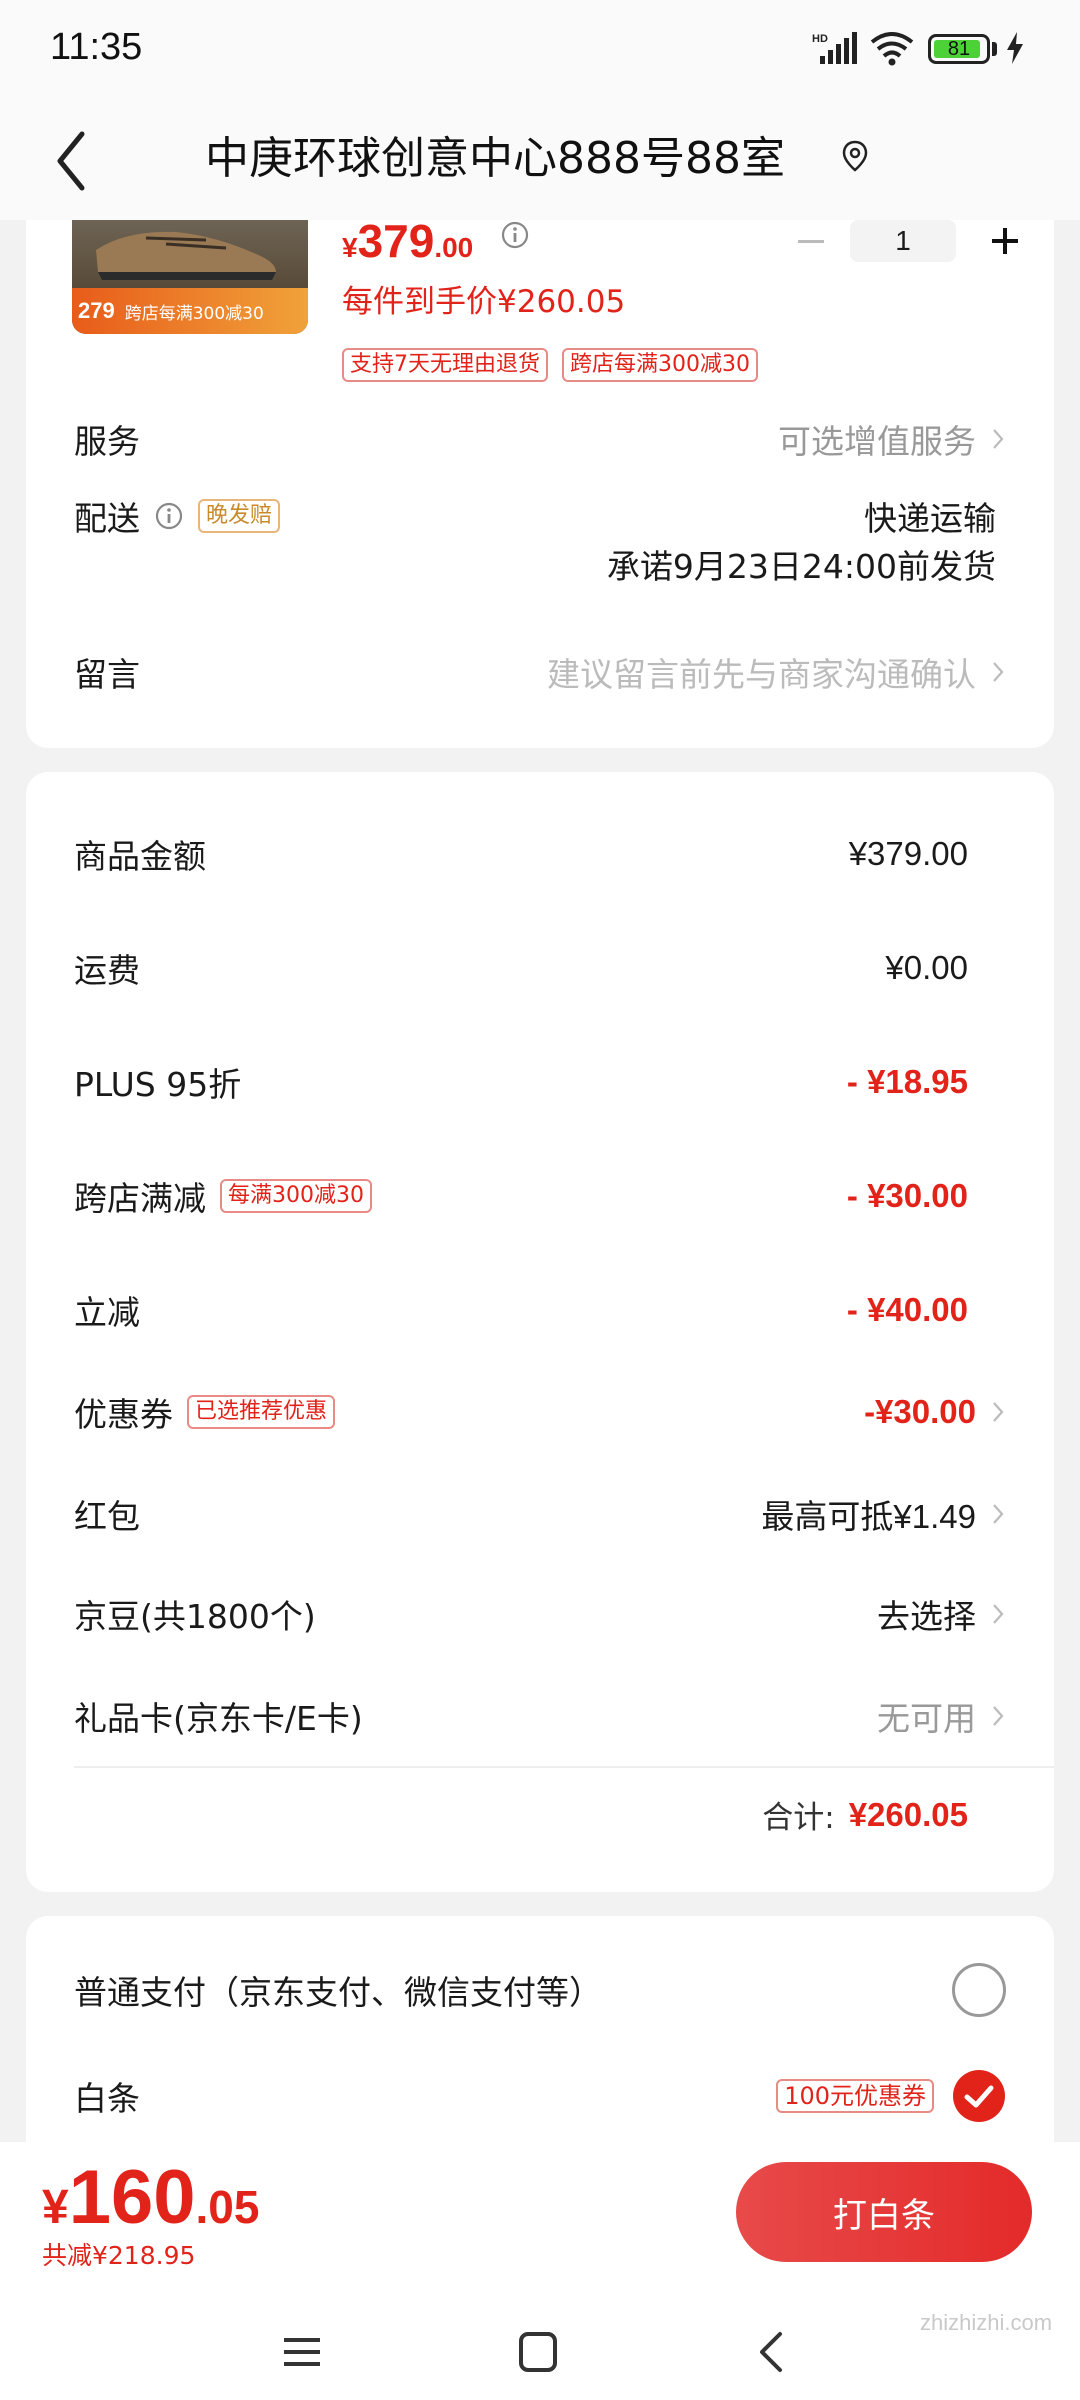  I want to click on gift-card-row: 礼品卡(京东卡/E卡) 无可用, so click(540, 1716).